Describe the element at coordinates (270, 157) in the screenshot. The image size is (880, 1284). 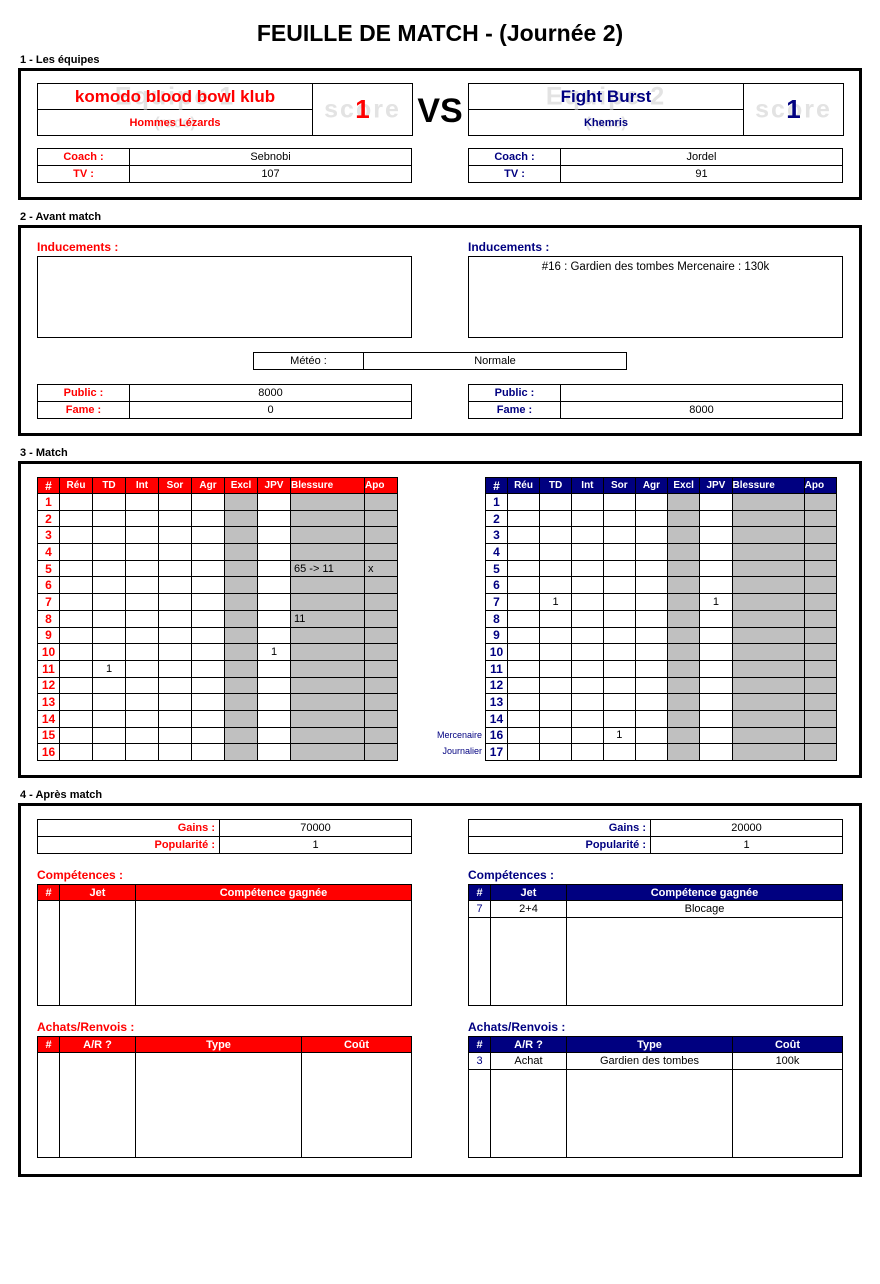
I see `team1-coach-value: Sebnobi` at that location.